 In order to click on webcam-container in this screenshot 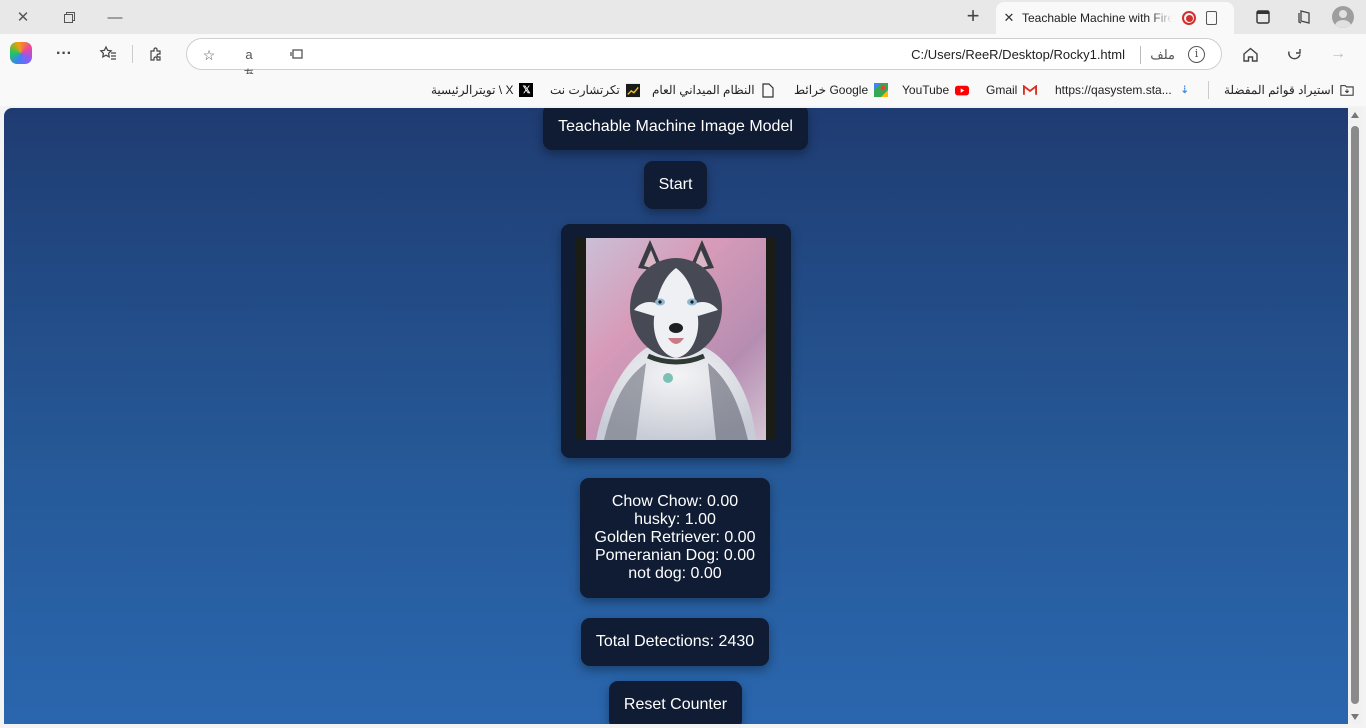, I will do `click(676, 341)`.